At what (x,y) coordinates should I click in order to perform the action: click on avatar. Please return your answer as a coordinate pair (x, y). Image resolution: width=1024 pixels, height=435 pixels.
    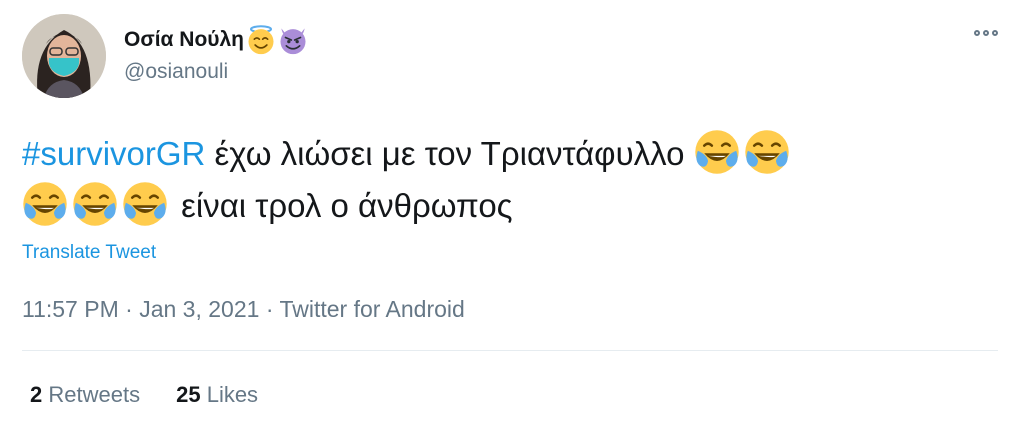
    Looking at the image, I should click on (64, 56).